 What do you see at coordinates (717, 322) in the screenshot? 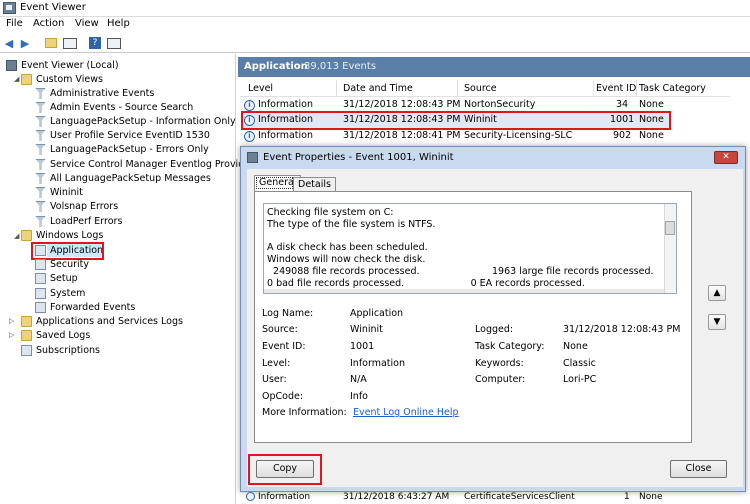
I see `next-event-arrow-icon: ▼` at bounding box center [717, 322].